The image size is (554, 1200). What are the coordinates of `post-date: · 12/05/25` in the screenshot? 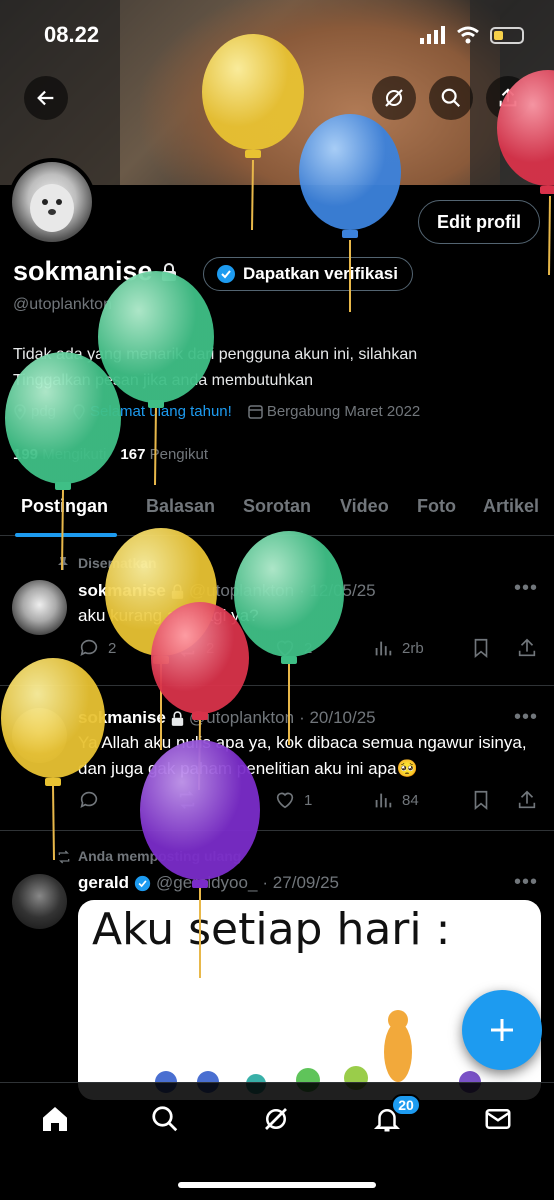 It's located at (337, 590).